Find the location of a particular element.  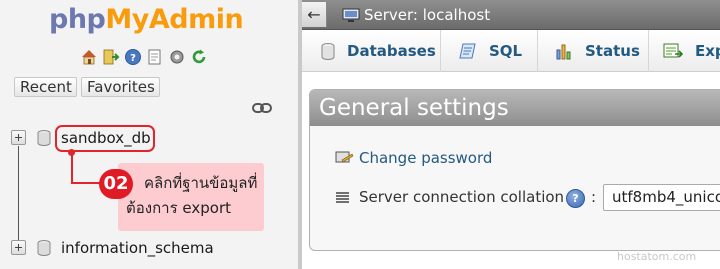

logo-part-php: php is located at coordinates (77, 19).